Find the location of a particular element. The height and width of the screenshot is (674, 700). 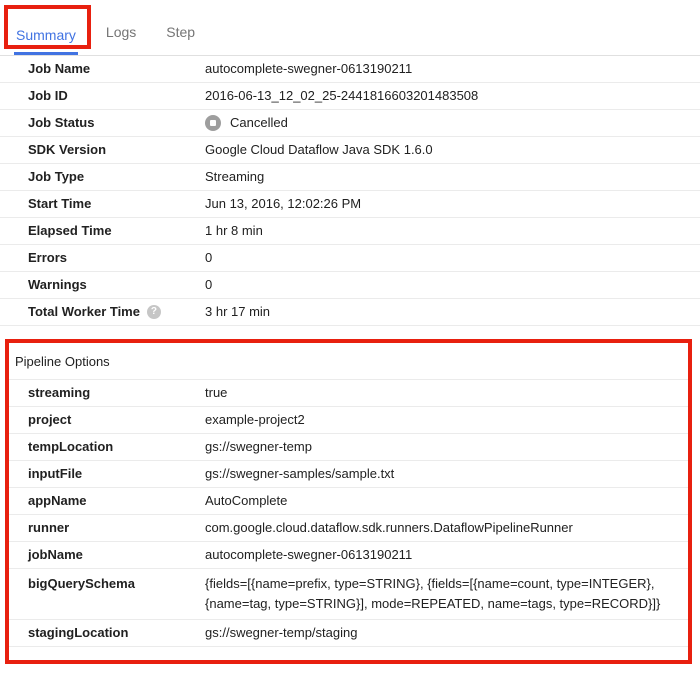

row-value: true is located at coordinates (216, 392).